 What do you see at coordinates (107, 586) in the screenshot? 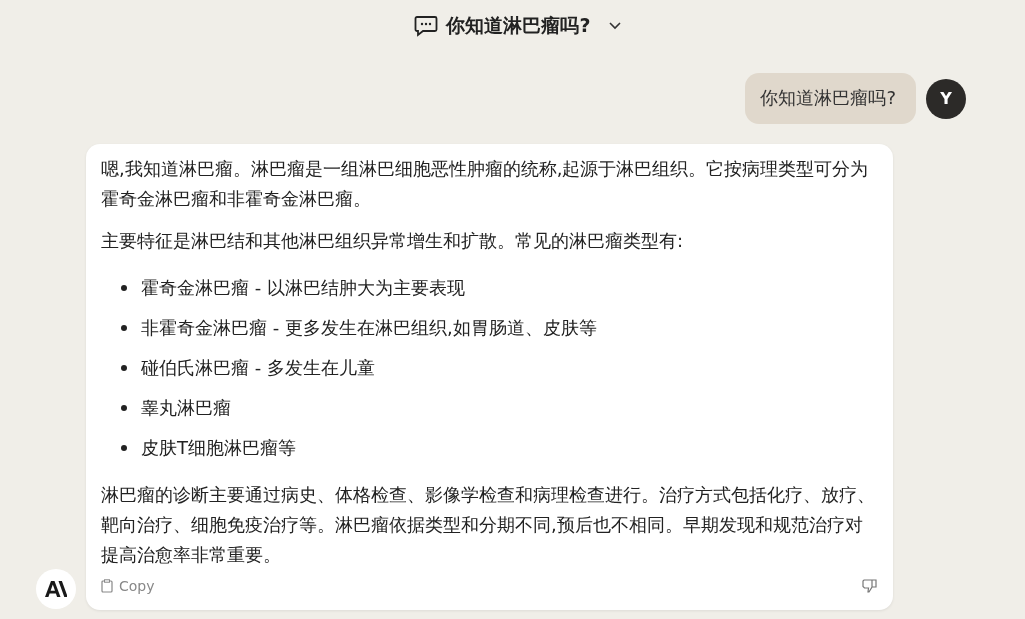
I see `clipboard-icon` at bounding box center [107, 586].